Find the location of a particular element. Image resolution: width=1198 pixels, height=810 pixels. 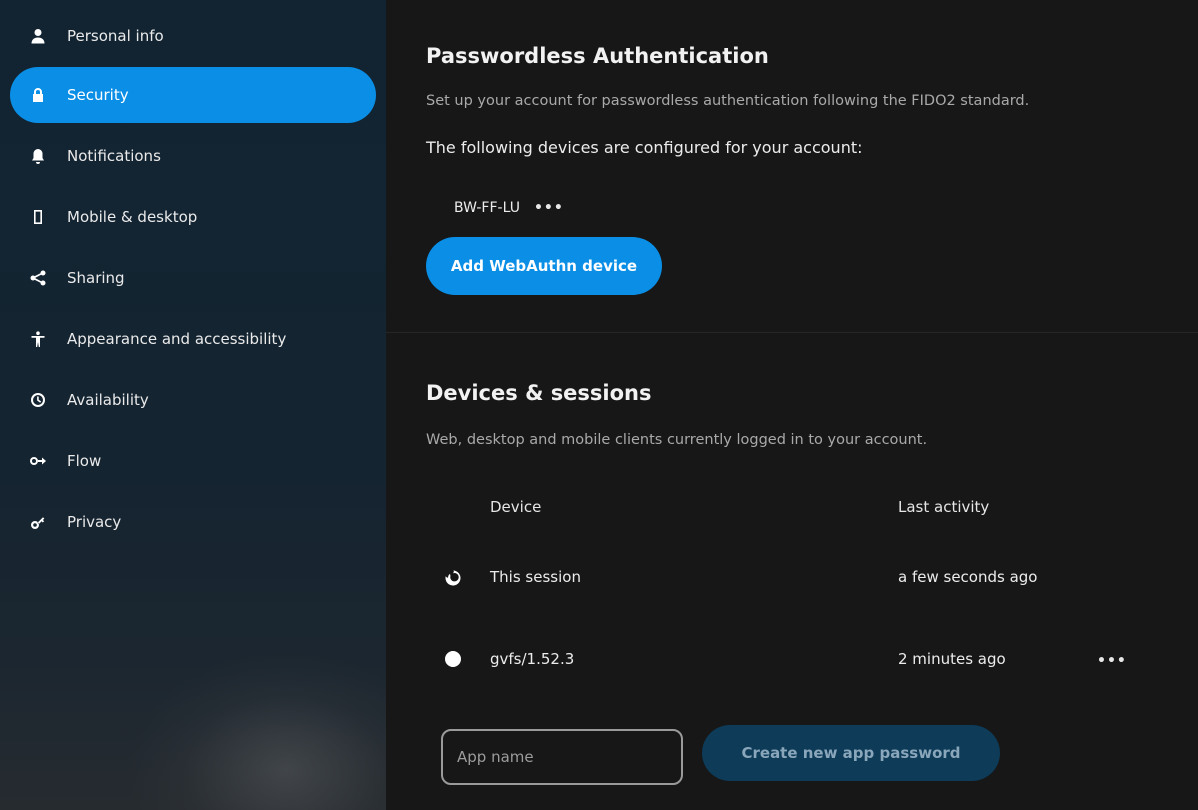

sidebar-item-label: Personal info is located at coordinates (115, 36).